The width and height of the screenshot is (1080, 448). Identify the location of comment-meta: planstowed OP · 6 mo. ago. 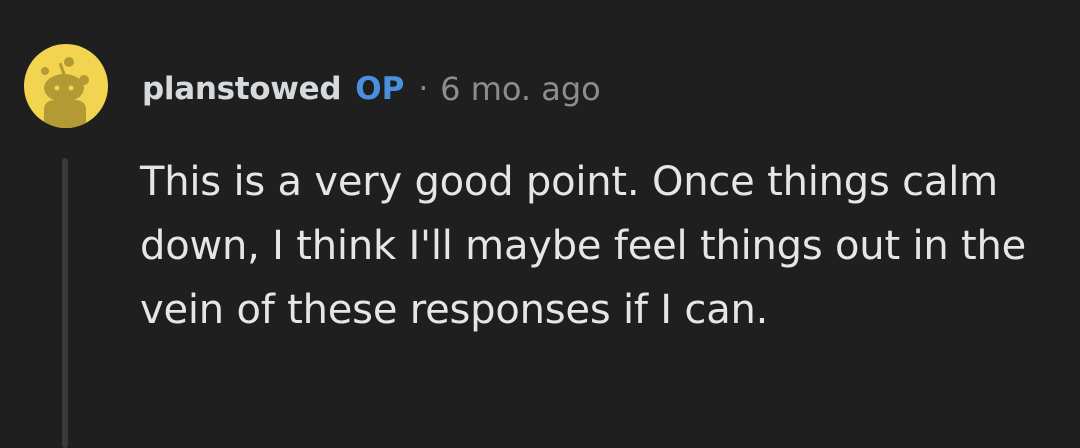
(371, 89).